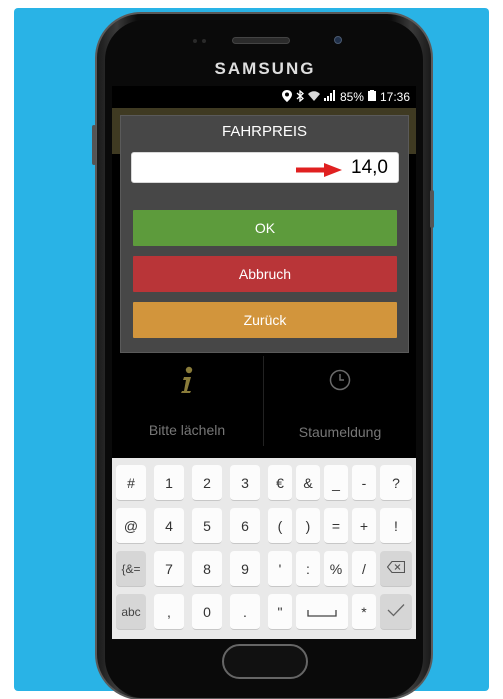  Describe the element at coordinates (364, 526) in the screenshot. I see `key-plus: +` at that location.